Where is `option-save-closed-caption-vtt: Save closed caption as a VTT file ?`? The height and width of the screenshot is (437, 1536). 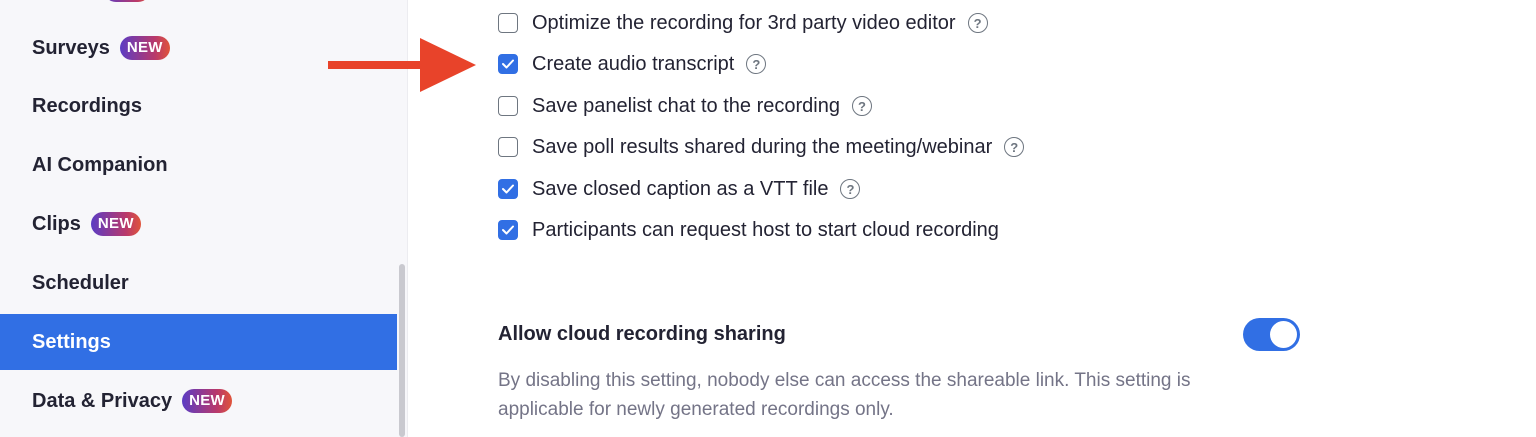 option-save-closed-caption-vtt: Save closed caption as a VTT file ? is located at coordinates (679, 189).